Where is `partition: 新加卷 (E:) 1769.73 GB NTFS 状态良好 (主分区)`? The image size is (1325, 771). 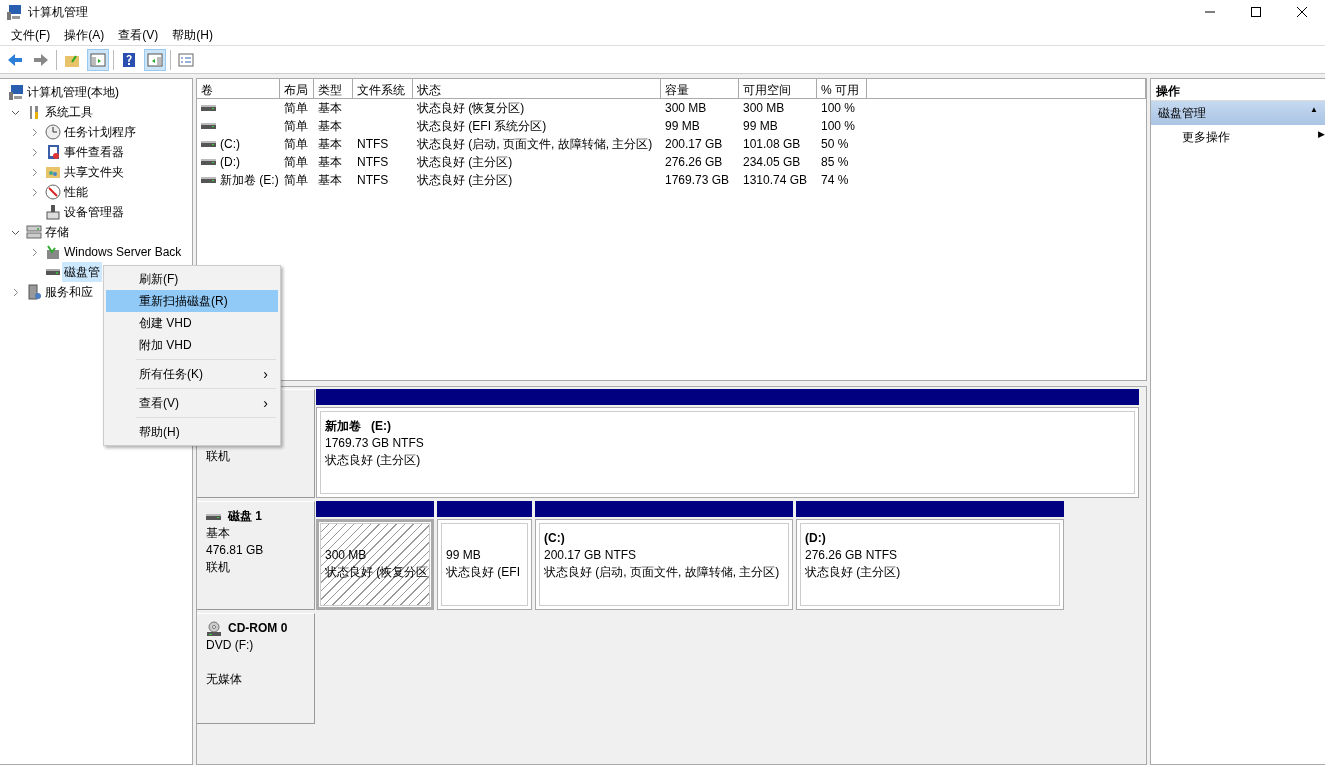 partition: 新加卷 (E:) 1769.73 GB NTFS 状态良好 (主分区) is located at coordinates (727, 452).